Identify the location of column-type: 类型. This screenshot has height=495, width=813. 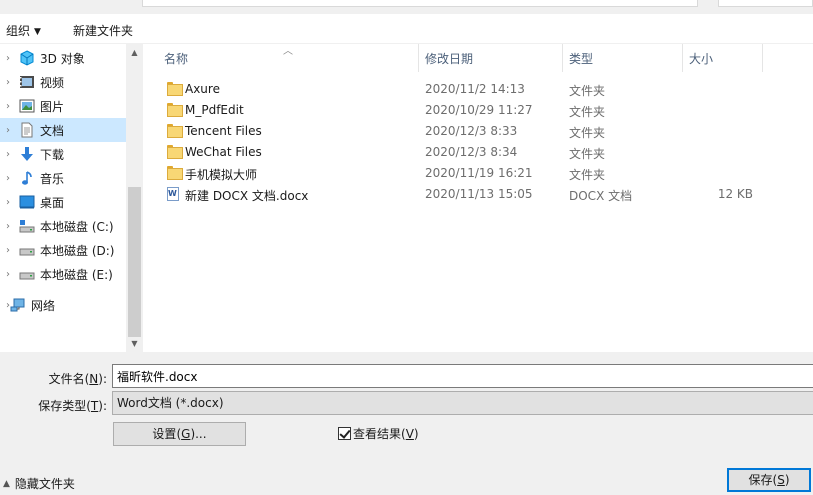
(623, 58).